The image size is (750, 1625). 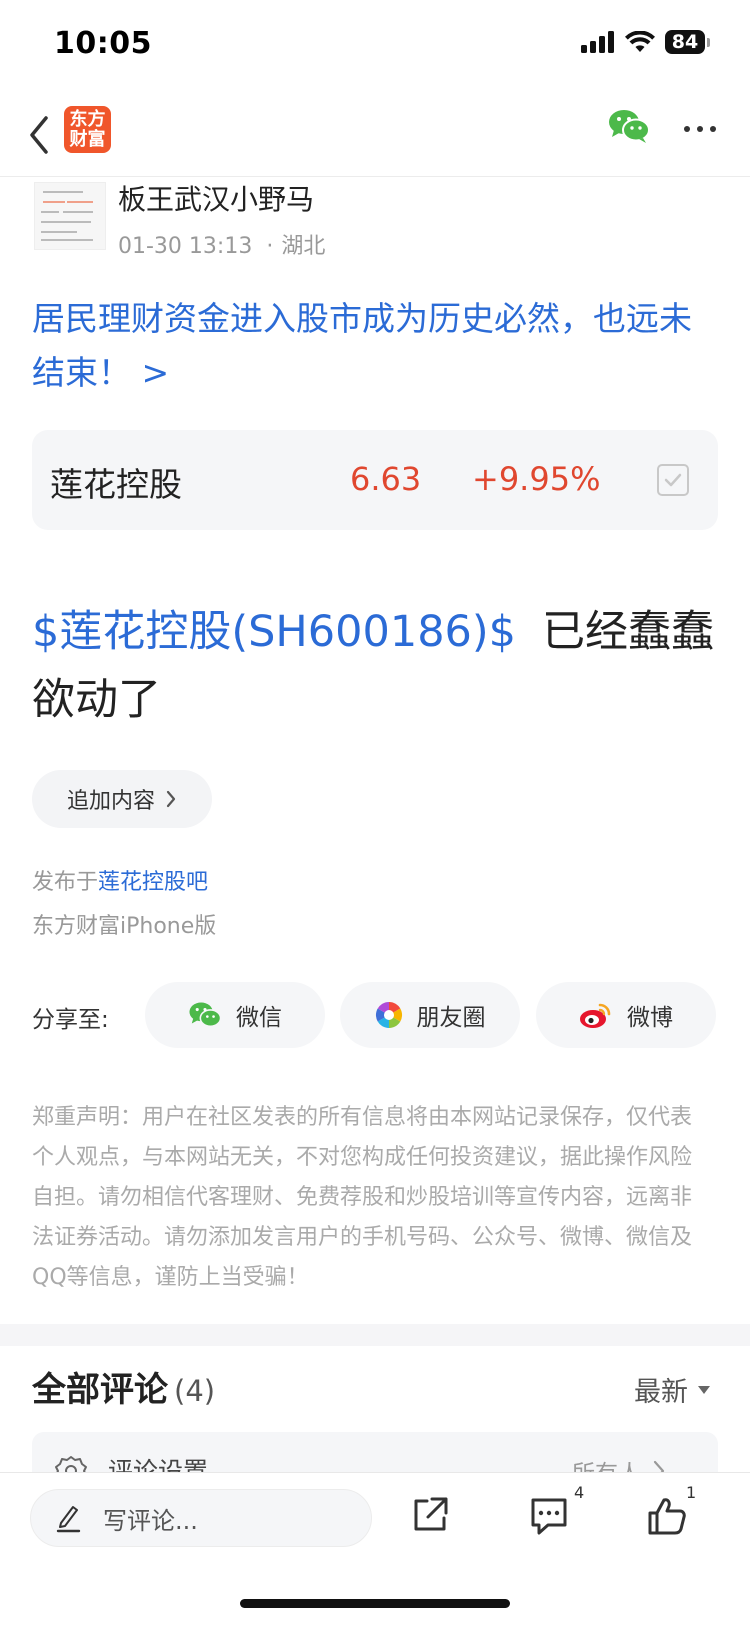 What do you see at coordinates (103, 43) in the screenshot?
I see `status-time: 10:05` at bounding box center [103, 43].